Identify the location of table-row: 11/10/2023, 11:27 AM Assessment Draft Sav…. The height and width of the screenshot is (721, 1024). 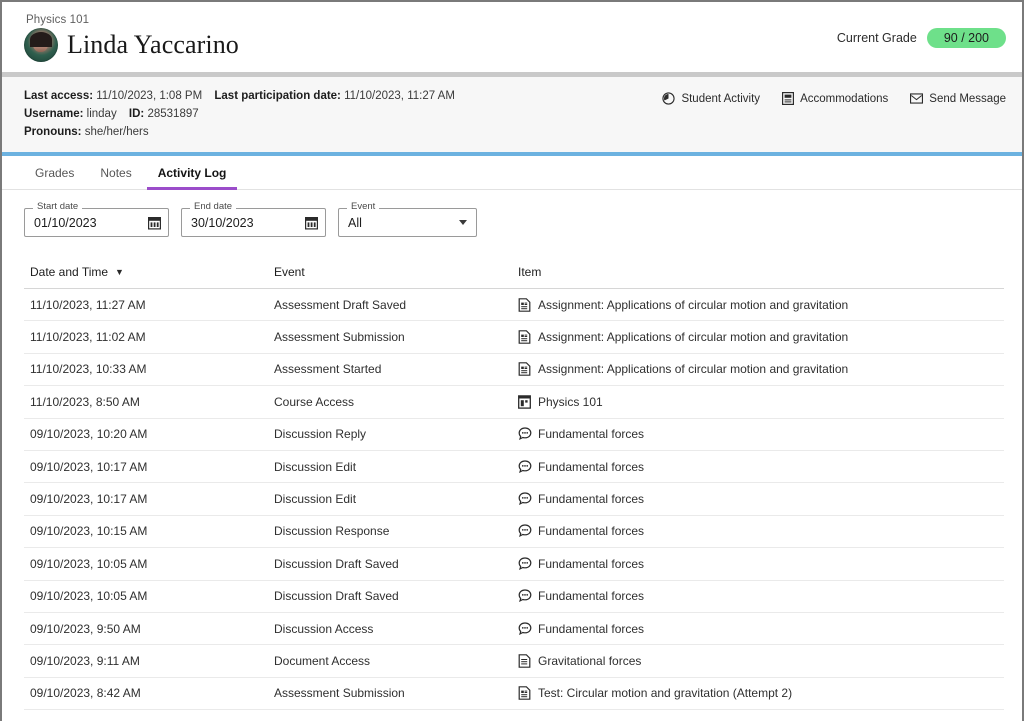
(514, 305).